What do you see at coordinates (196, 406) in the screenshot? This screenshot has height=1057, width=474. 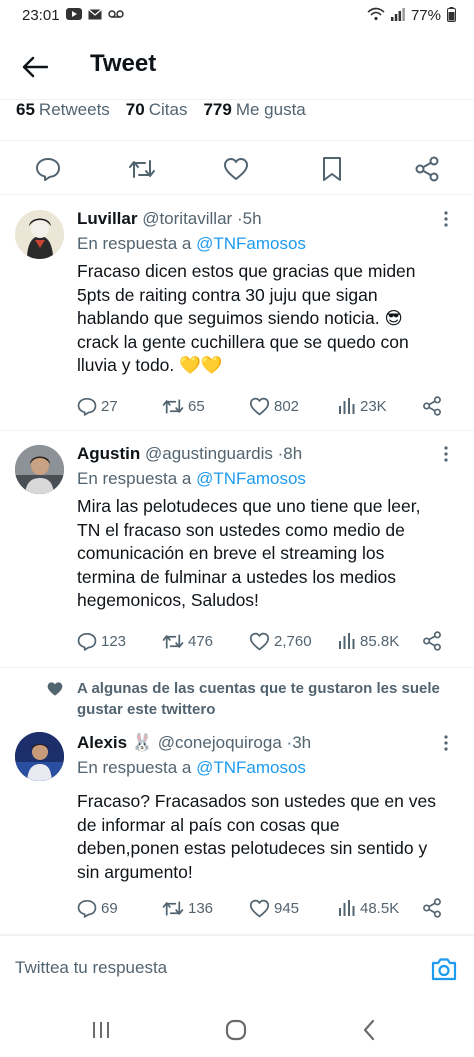 I see `retweet-count: 65` at bounding box center [196, 406].